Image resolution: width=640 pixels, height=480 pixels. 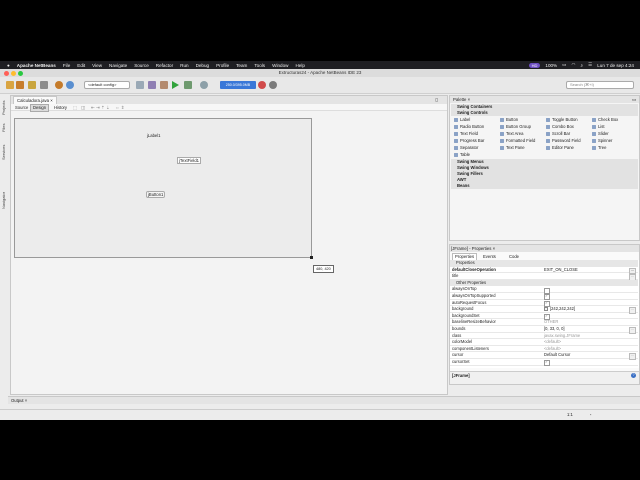 I want to click on menu-navigate: Navigate, so click(x=118, y=65).